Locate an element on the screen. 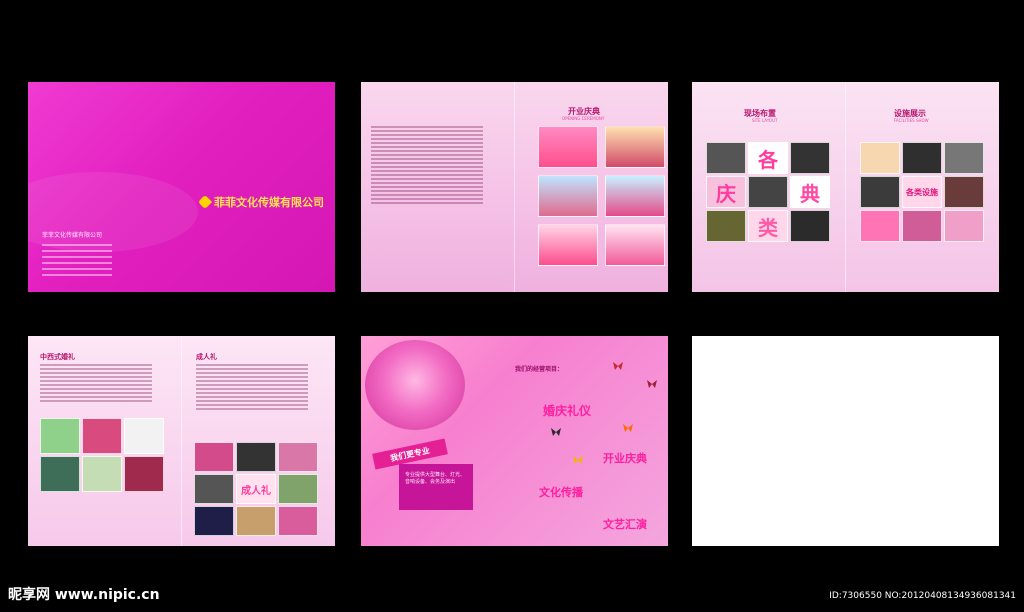 This screenshot has height=612, width=1024. opening-ceremony-panel: 开业庆典 OPENING CEREMONY is located at coordinates (514, 187).